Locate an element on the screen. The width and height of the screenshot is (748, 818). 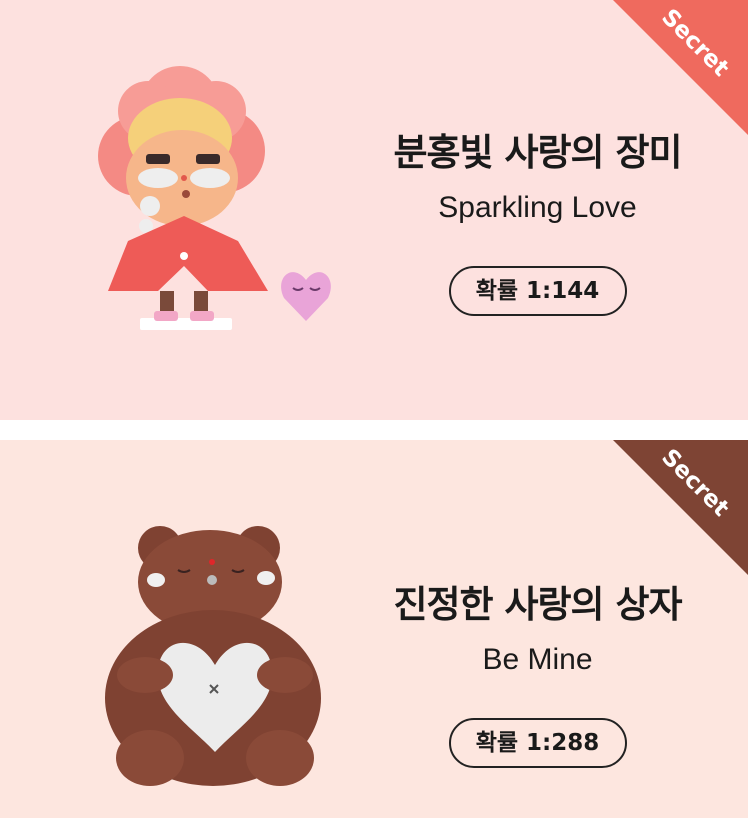
product-info: 진정한 사랑의 상자 Be Mine 확률 1:288 is located at coordinates (537, 674).